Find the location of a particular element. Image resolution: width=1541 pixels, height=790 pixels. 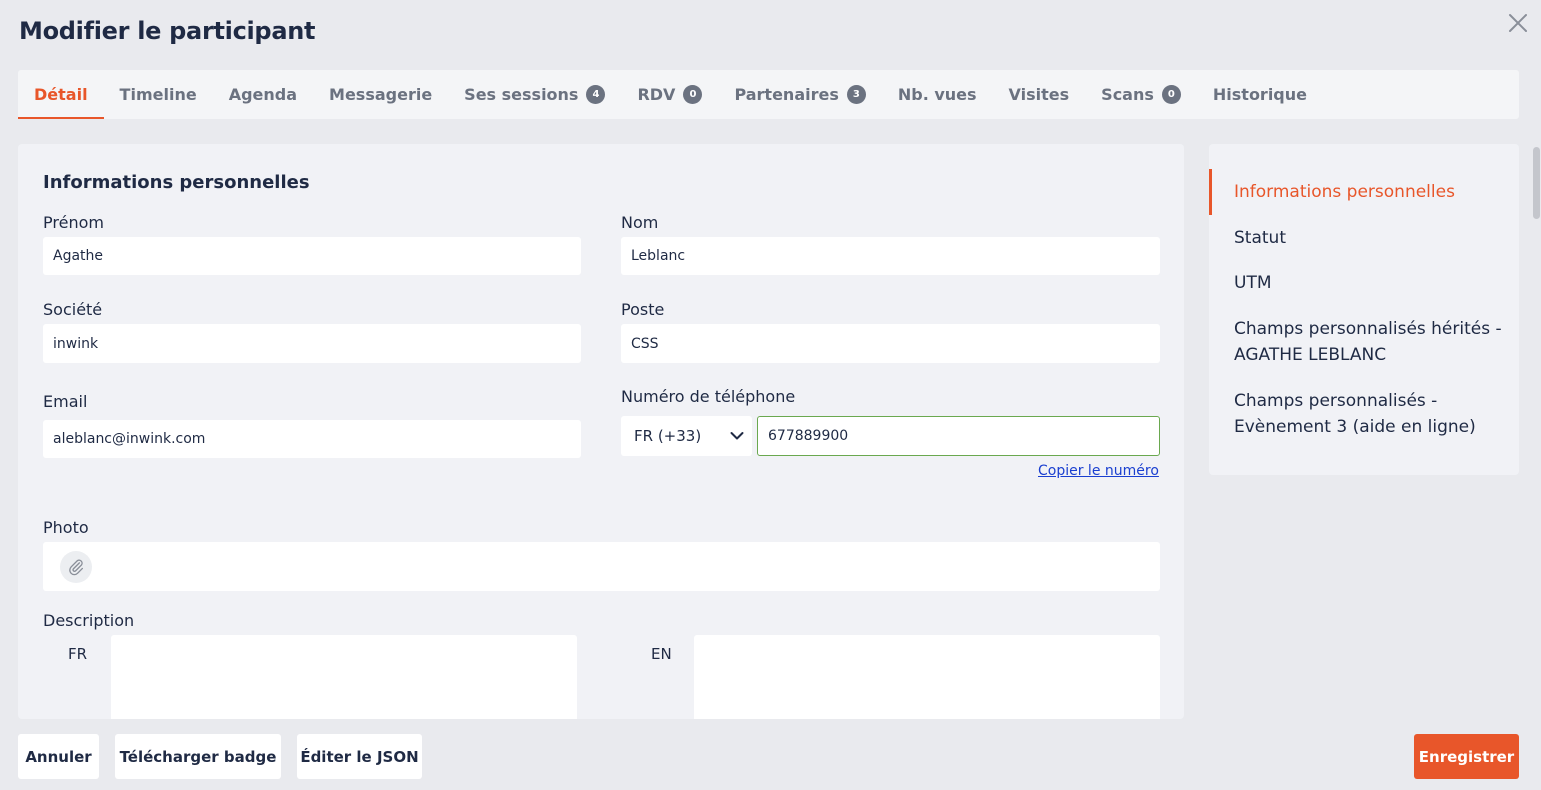

close-icon is located at coordinates (1518, 23).